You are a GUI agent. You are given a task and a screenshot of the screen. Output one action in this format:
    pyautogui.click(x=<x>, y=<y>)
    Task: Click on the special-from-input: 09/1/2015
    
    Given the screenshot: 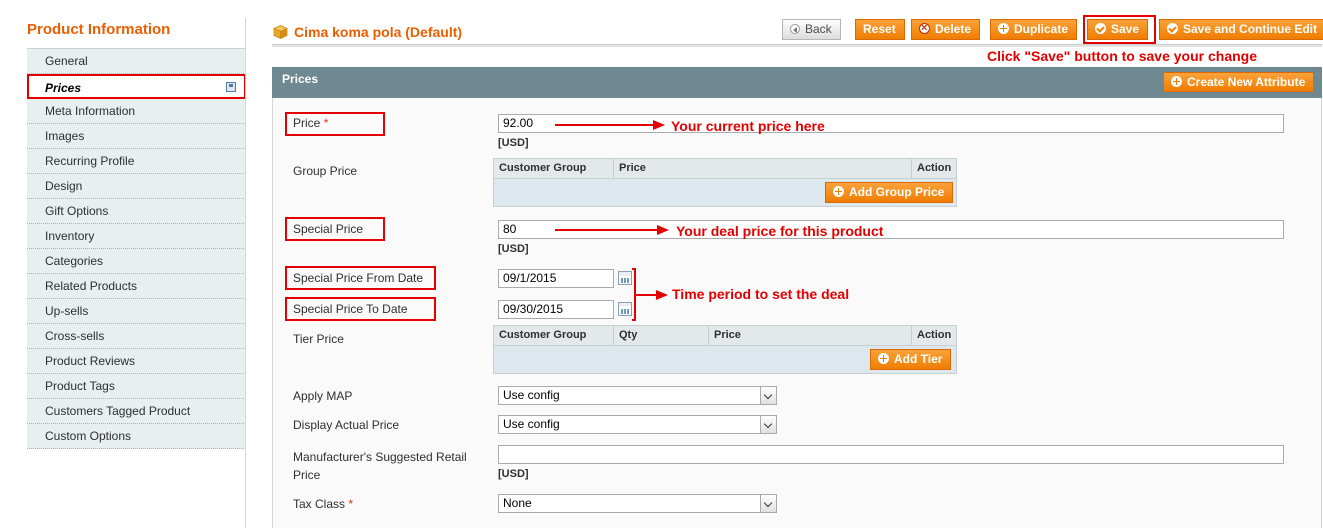 What is the action you would take?
    pyautogui.click(x=556, y=278)
    